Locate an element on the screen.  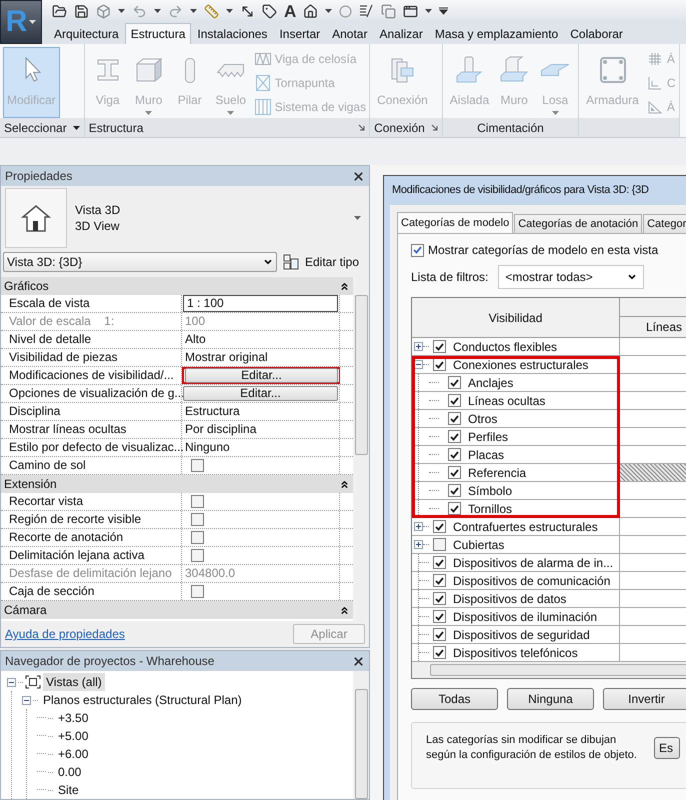
property-value: Alto is located at coordinates (195, 339).